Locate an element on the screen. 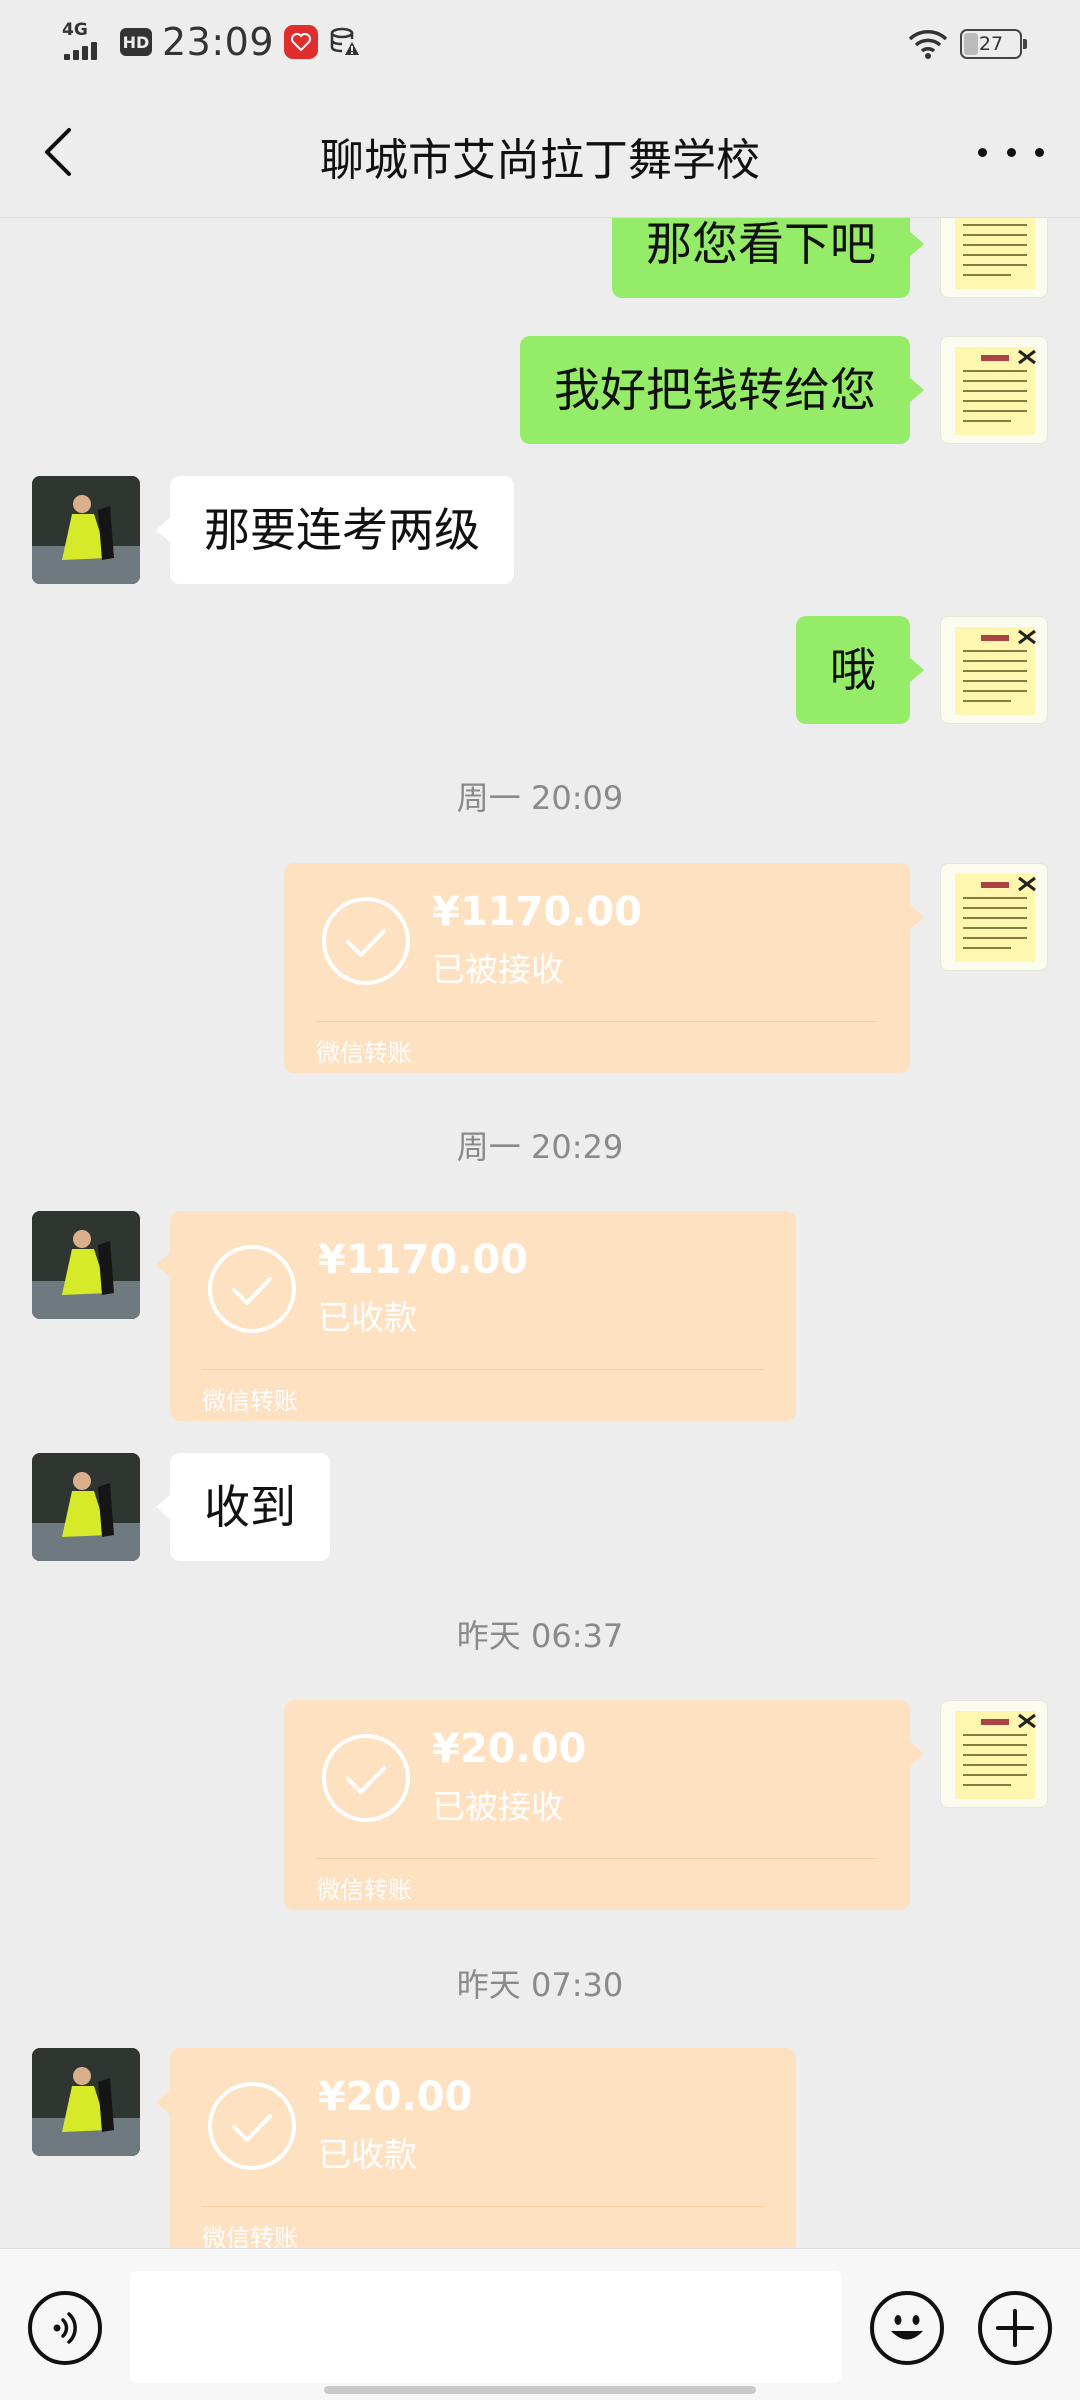  home-indicator is located at coordinates (540, 2390).